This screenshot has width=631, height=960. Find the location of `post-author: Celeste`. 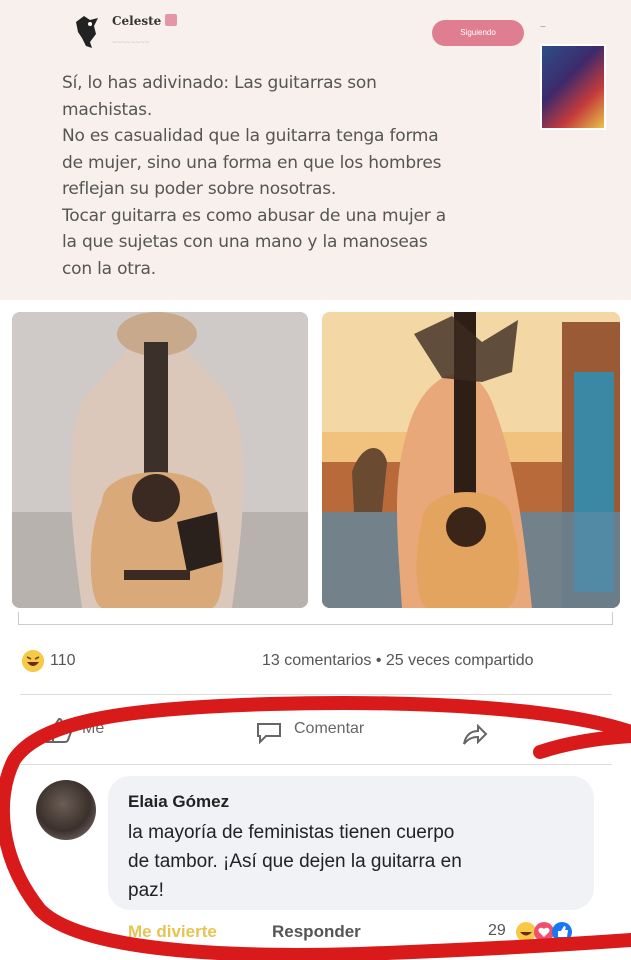

post-author: Celeste is located at coordinates (145, 21).